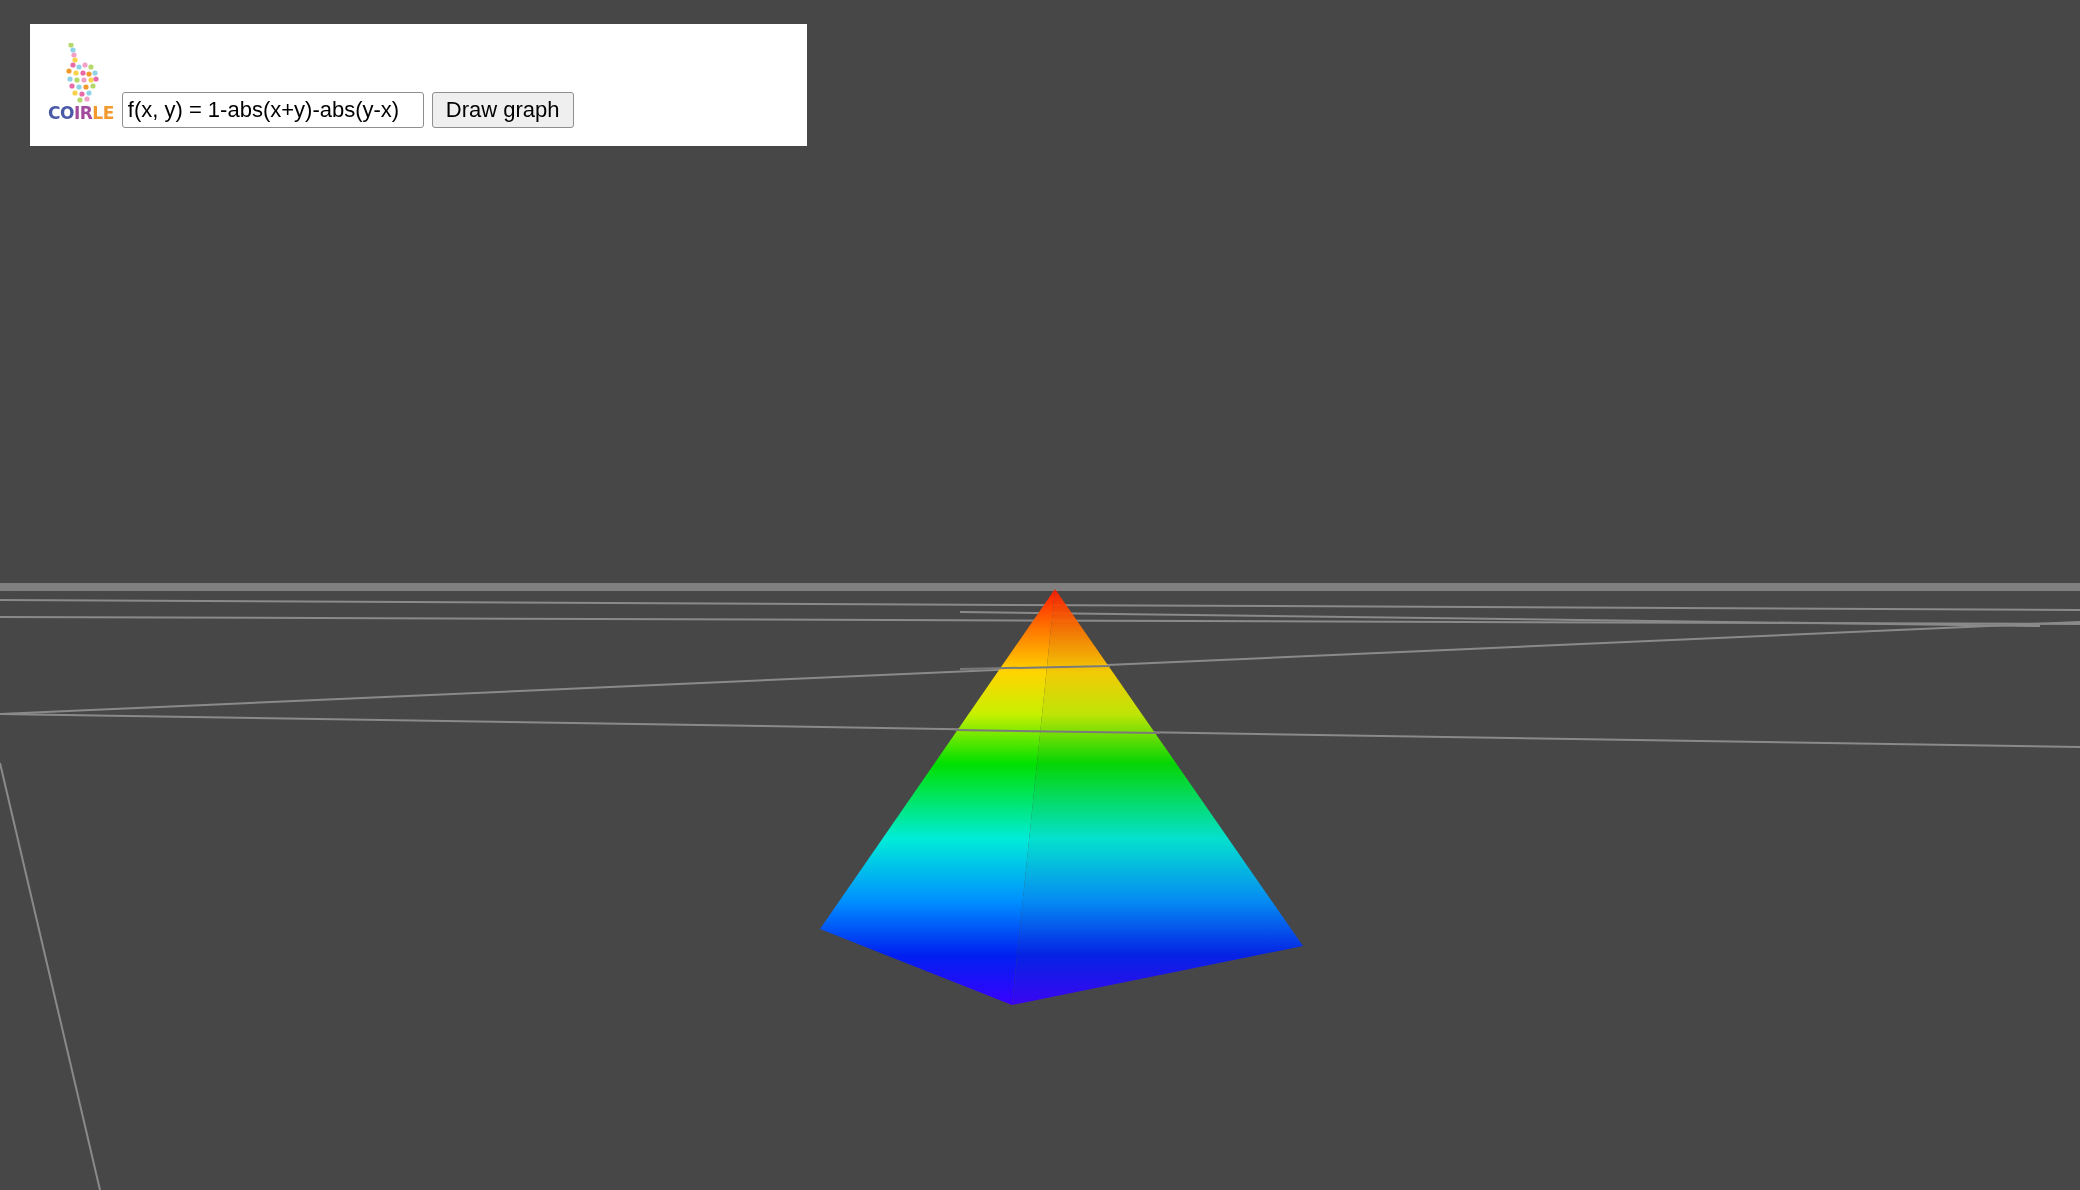 The height and width of the screenshot is (1190, 2080). What do you see at coordinates (502, 110) in the screenshot?
I see `draw-graph-button: Draw graph` at bounding box center [502, 110].